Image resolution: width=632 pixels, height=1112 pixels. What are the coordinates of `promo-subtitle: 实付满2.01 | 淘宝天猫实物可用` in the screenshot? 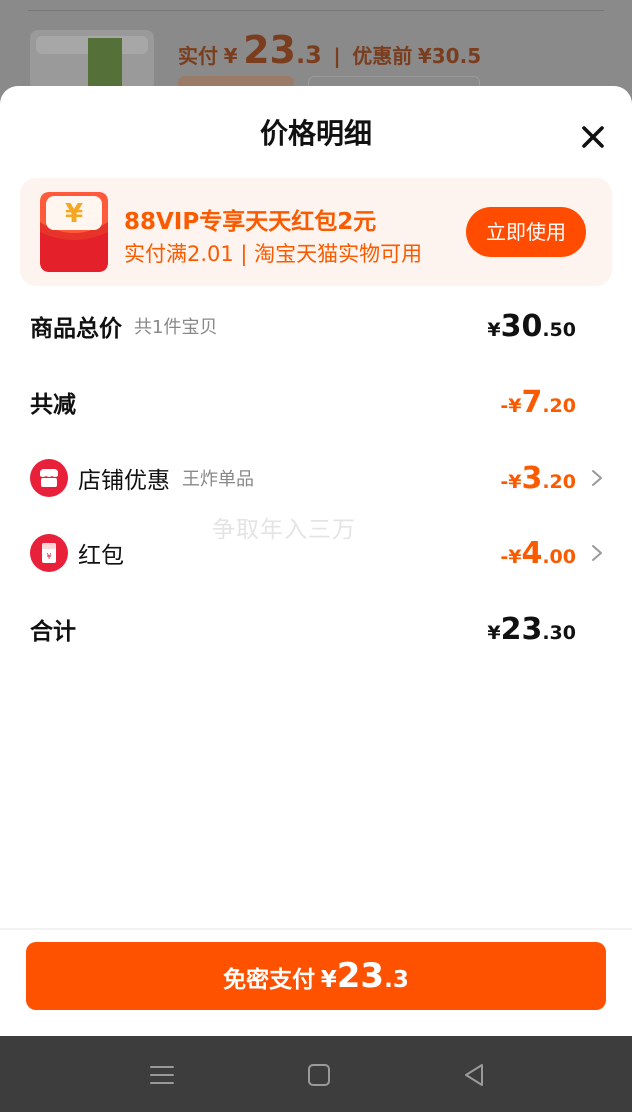 It's located at (273, 254).